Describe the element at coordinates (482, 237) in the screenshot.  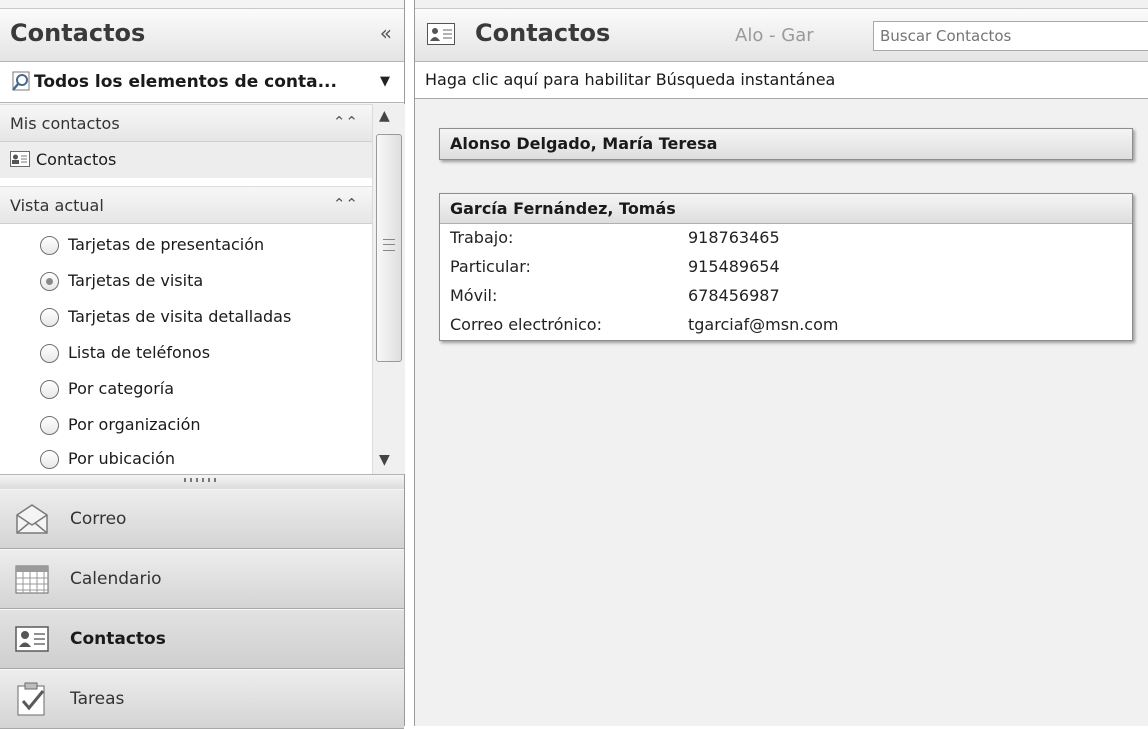
I see `field-label: Trabajo:` at that location.